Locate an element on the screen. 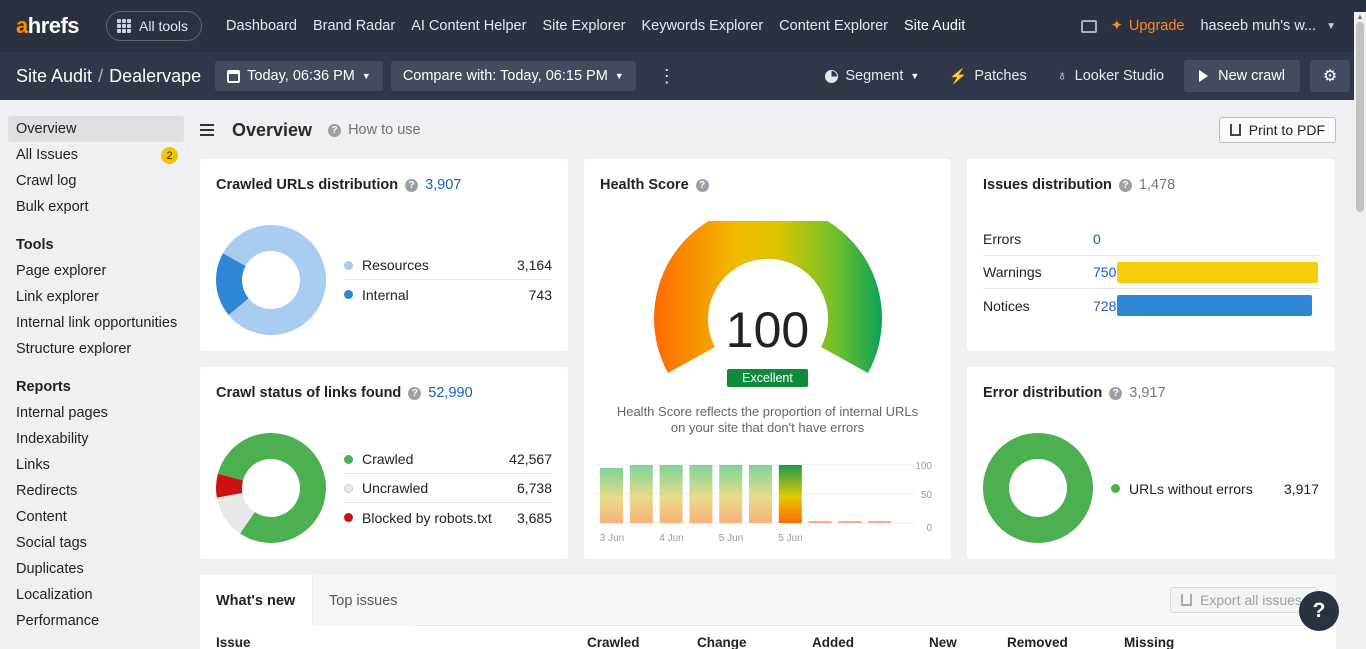 The width and height of the screenshot is (1366, 649). nav-brand-radar: Brand Radar is located at coordinates (354, 26).